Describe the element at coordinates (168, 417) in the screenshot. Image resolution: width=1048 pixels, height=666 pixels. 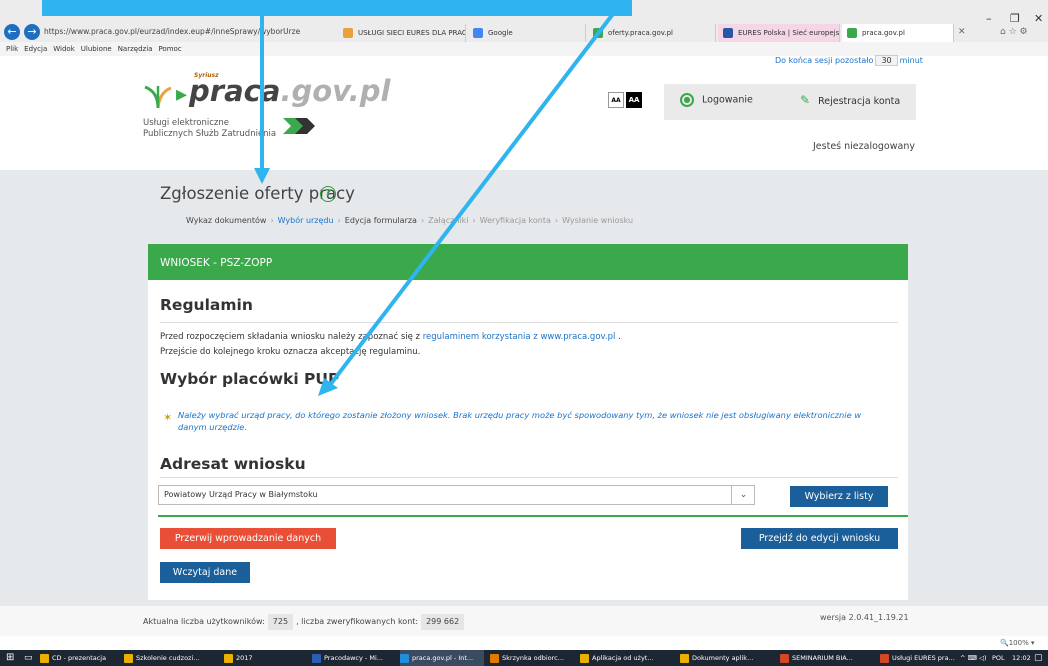
I see `lightbulb-icon: ✶` at that location.